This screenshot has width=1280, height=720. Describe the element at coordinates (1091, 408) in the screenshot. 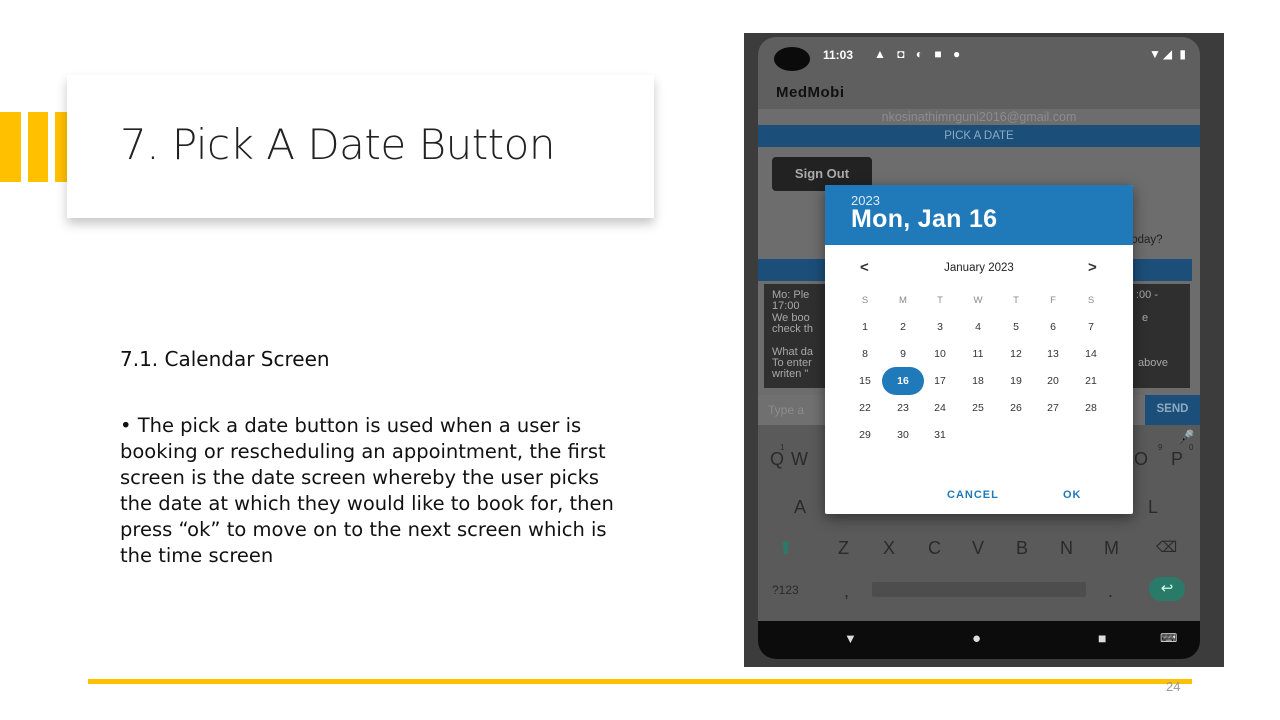

I see `calendar-day: 28` at that location.